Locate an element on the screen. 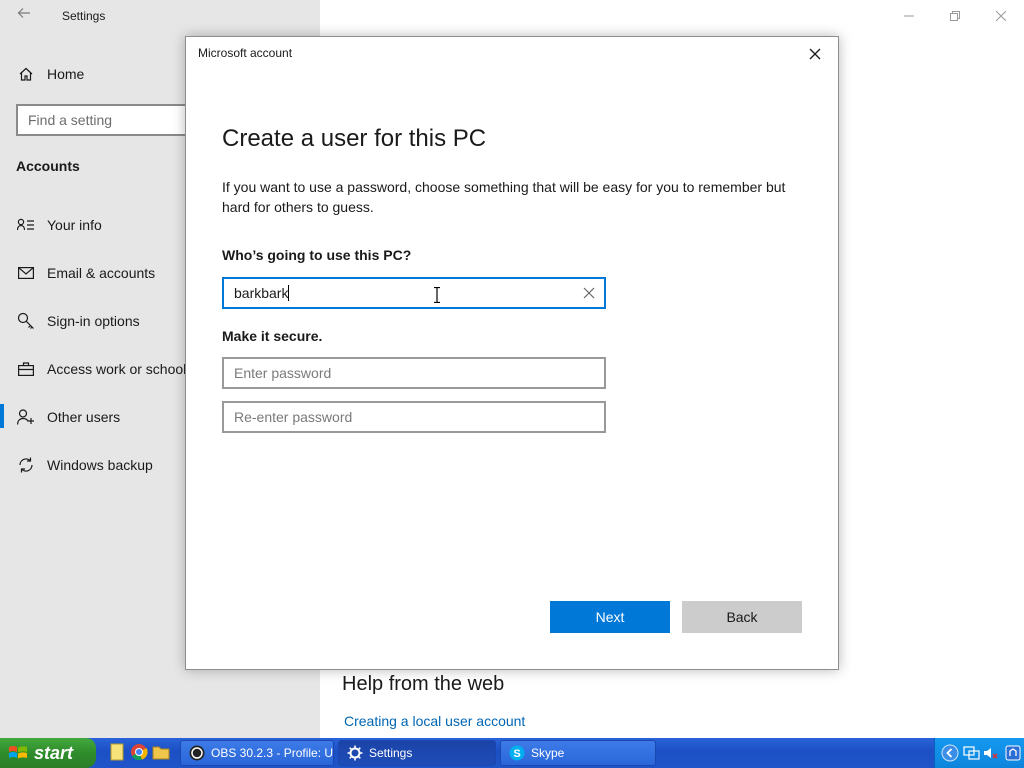  person-list-icon is located at coordinates (26, 225).